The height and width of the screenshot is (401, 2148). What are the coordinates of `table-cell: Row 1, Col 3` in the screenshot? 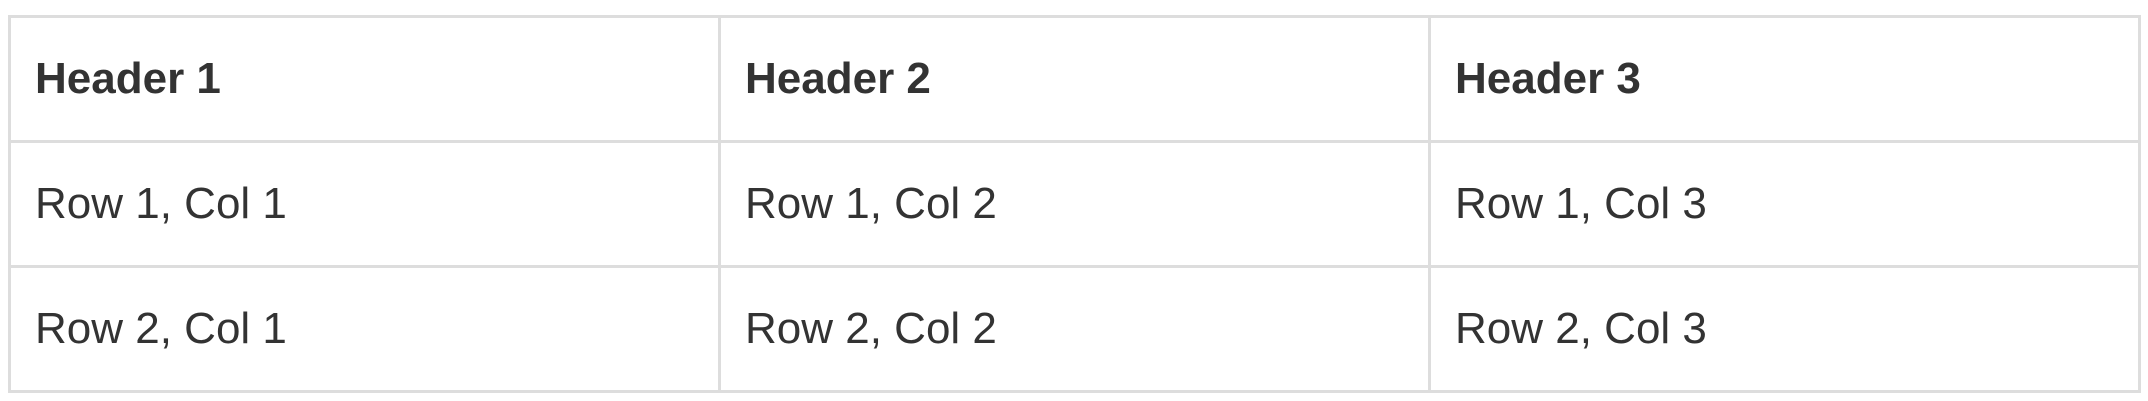 It's located at (1784, 204).